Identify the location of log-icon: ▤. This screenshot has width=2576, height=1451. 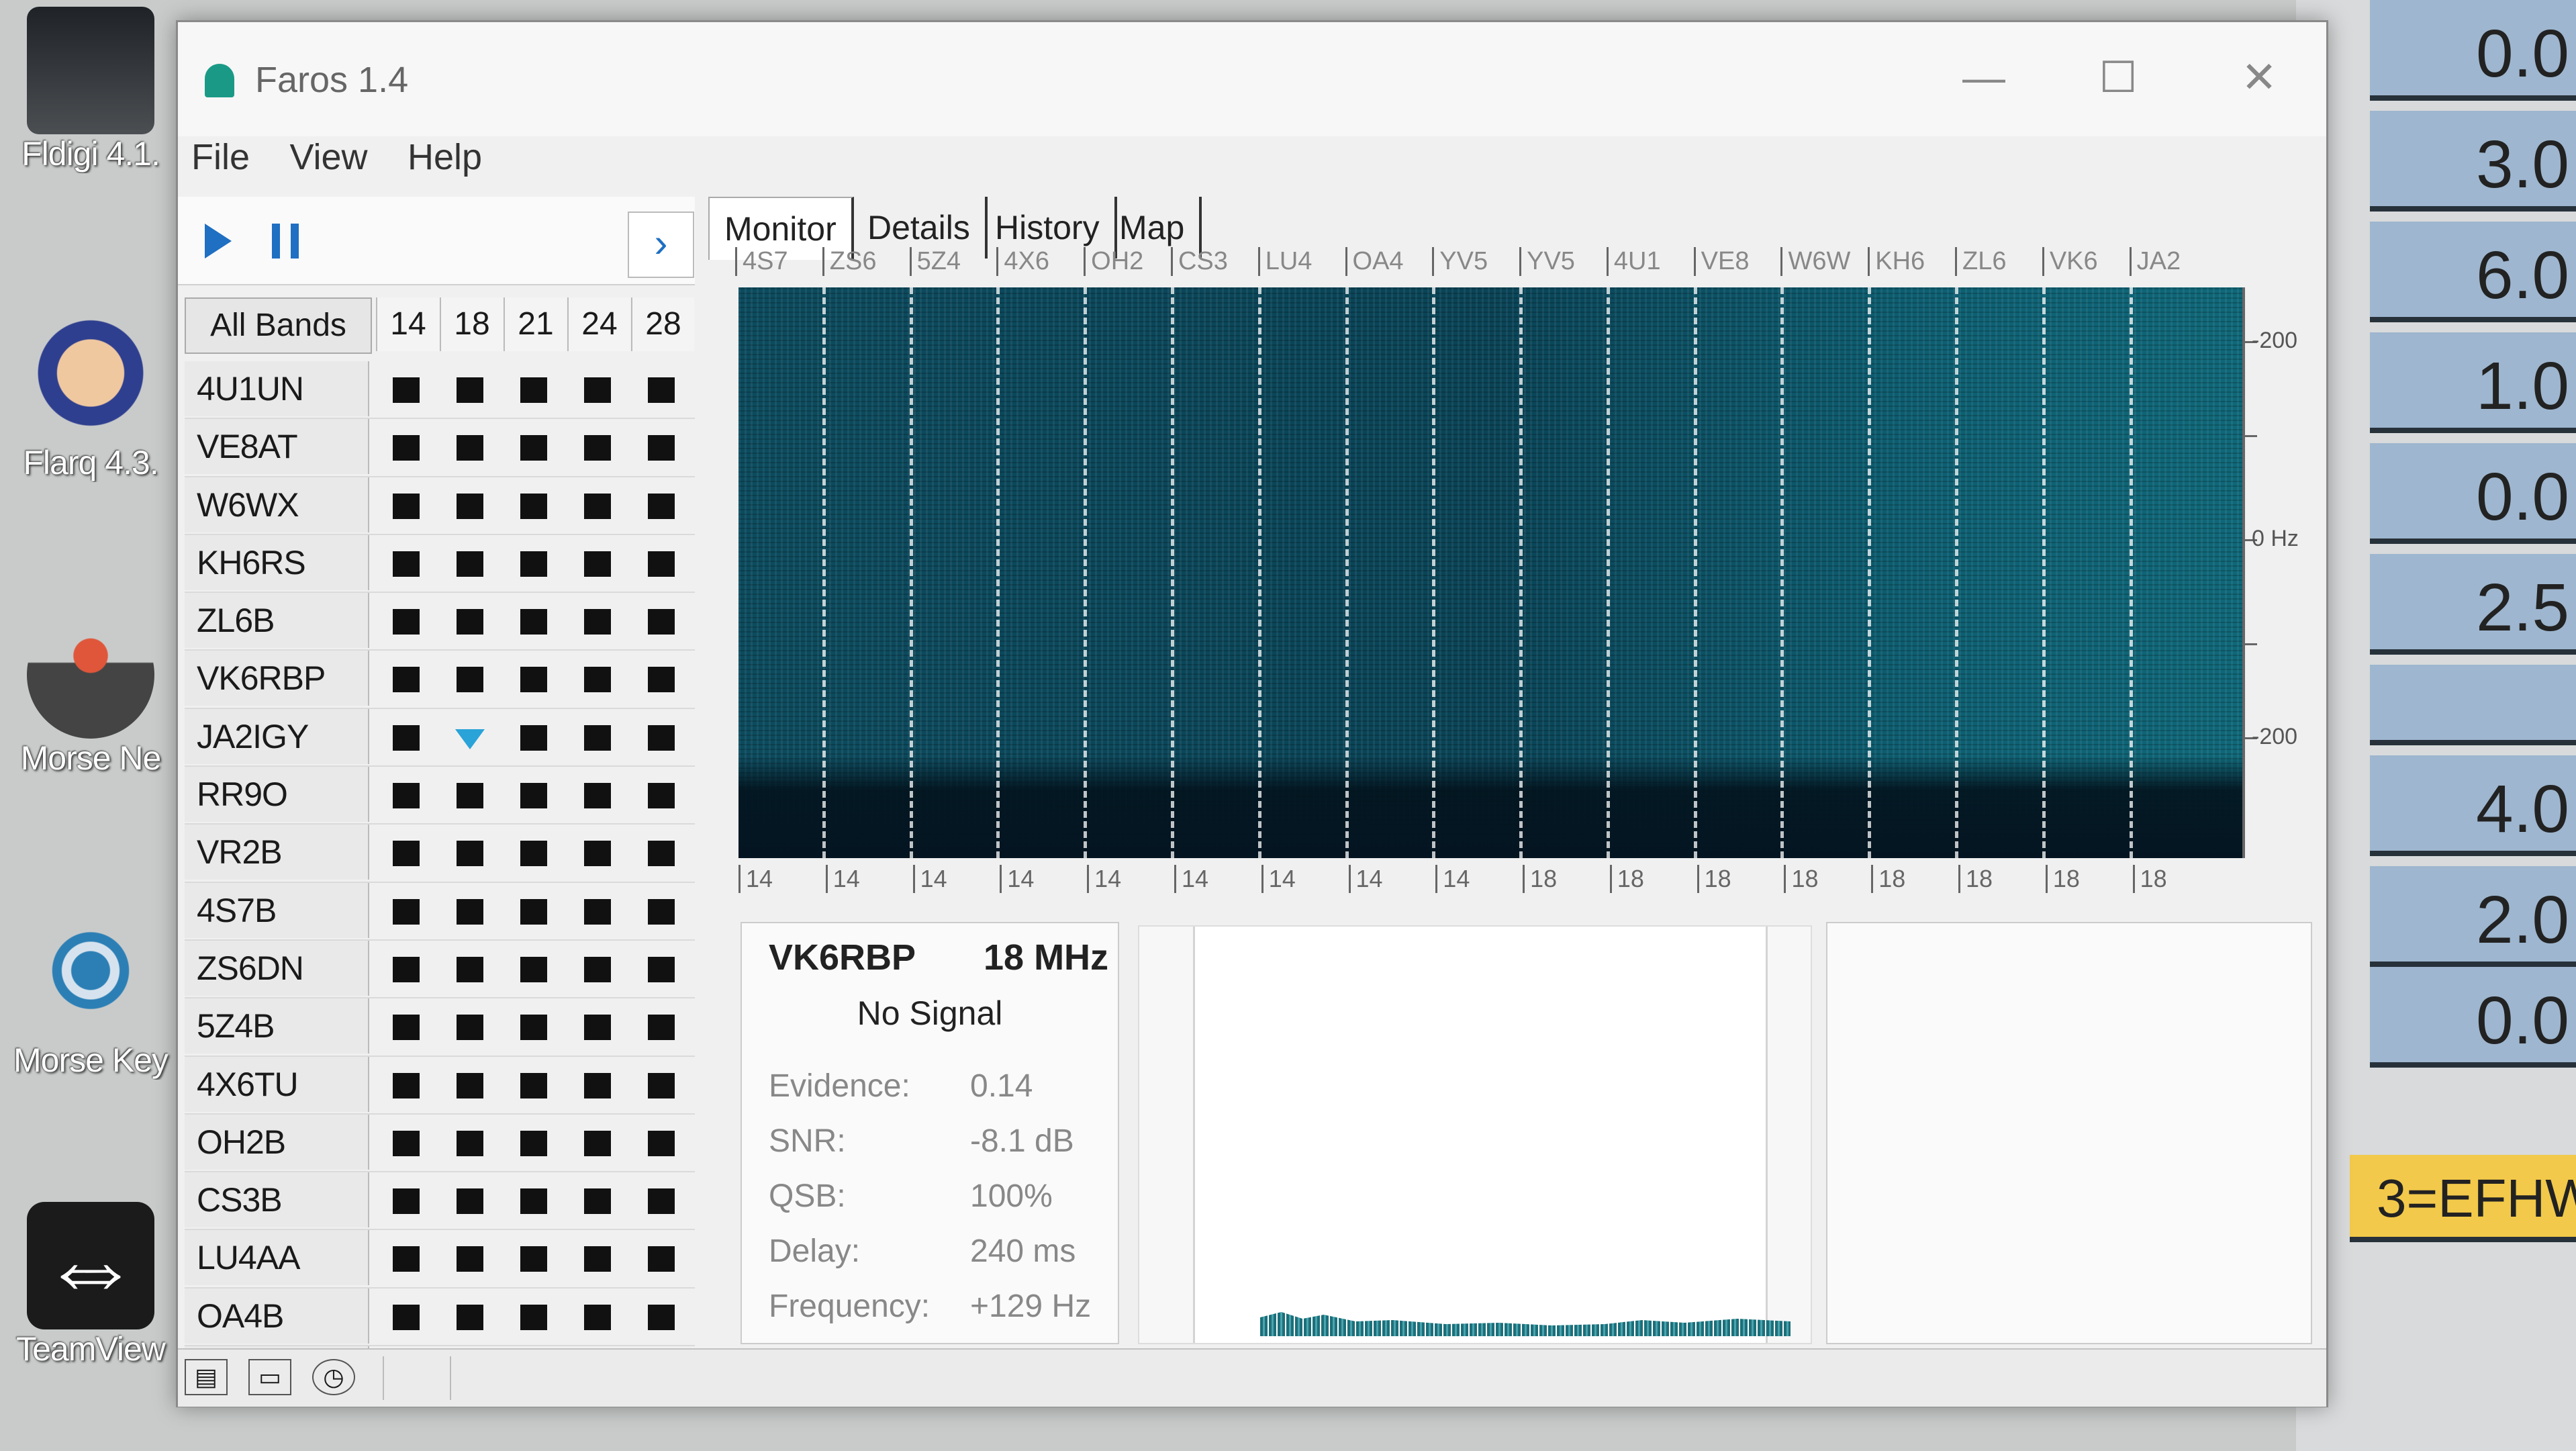
(207, 1377).